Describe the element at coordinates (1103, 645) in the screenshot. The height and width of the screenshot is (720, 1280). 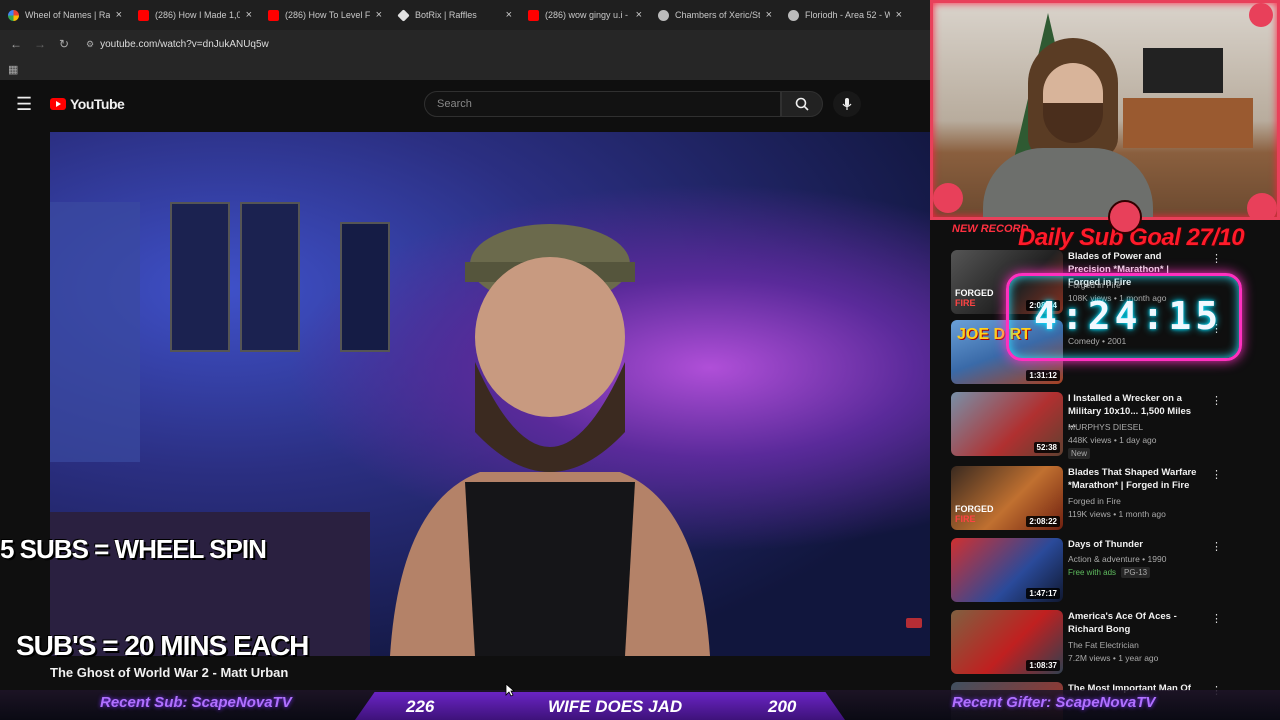
I see `channel-name: The Fat Electrician` at that location.